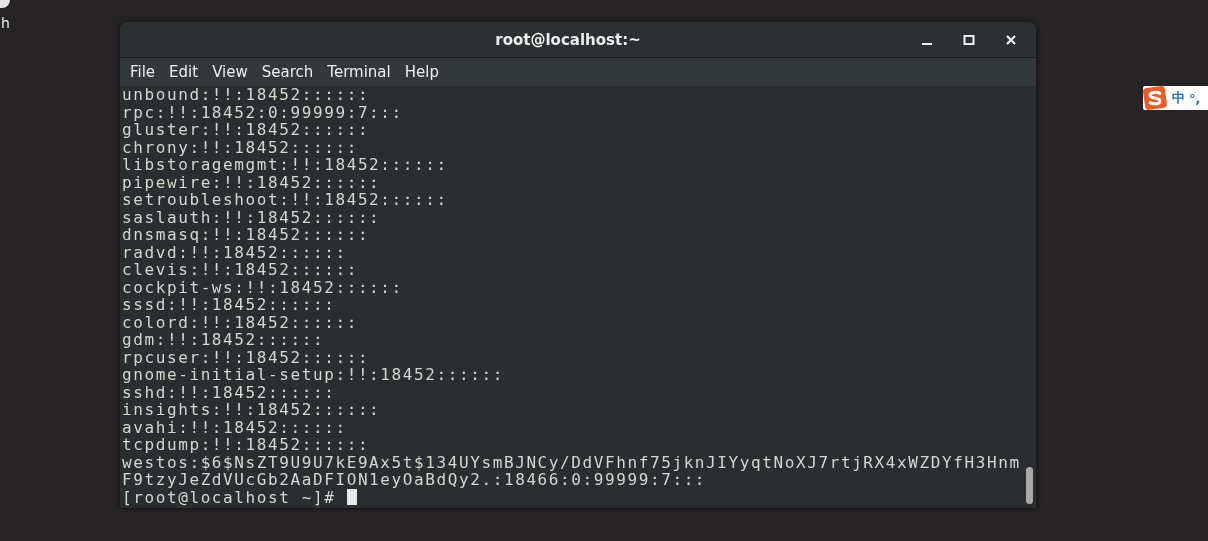 Image resolution: width=1208 pixels, height=541 pixels. Describe the element at coordinates (240, 270) in the screenshot. I see `terminal-line: clevis:!!:18452::::::` at that location.